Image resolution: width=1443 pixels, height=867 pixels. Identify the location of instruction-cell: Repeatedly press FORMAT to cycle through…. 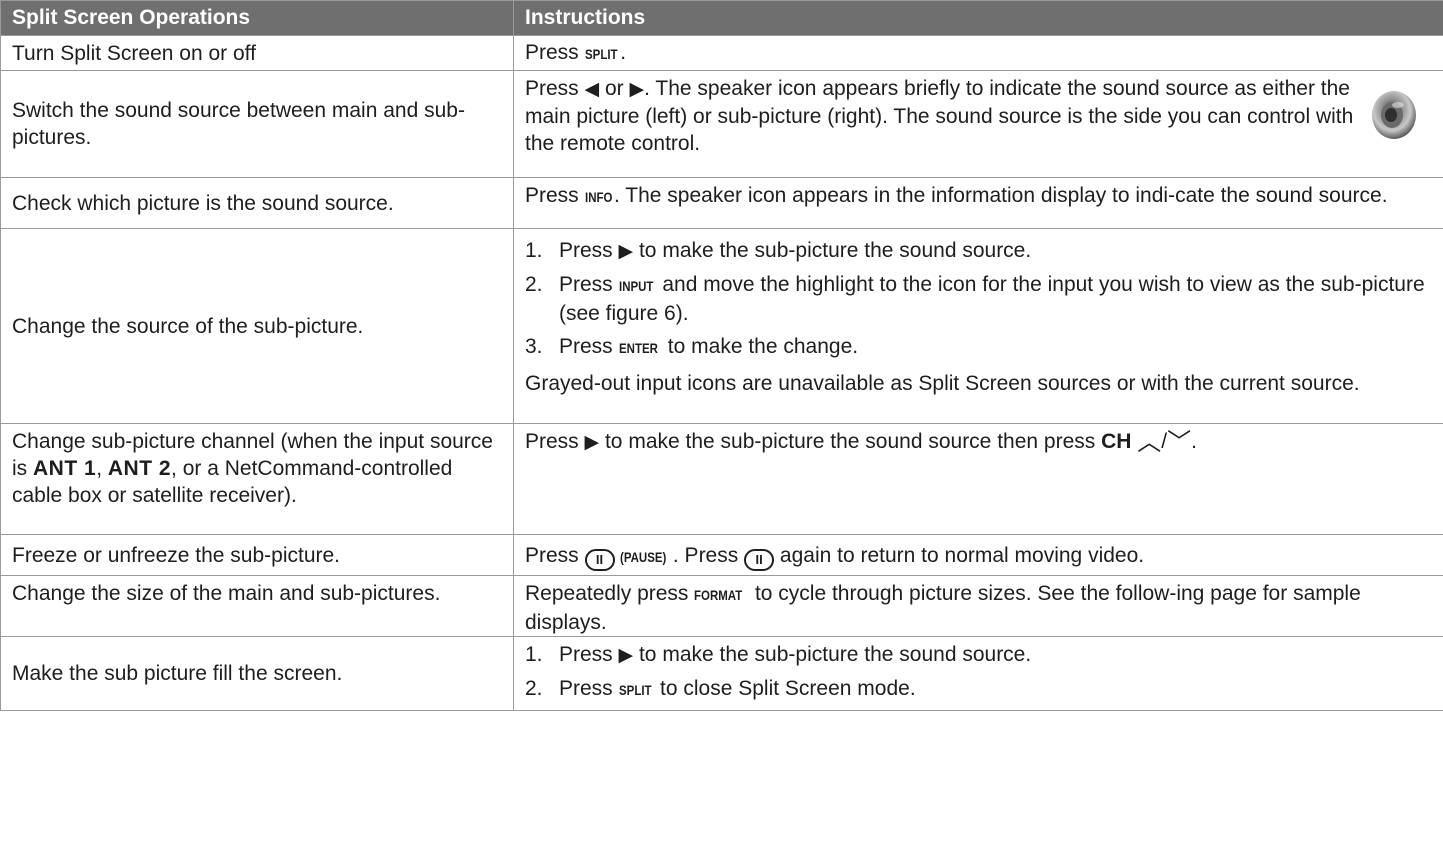
(978, 606).